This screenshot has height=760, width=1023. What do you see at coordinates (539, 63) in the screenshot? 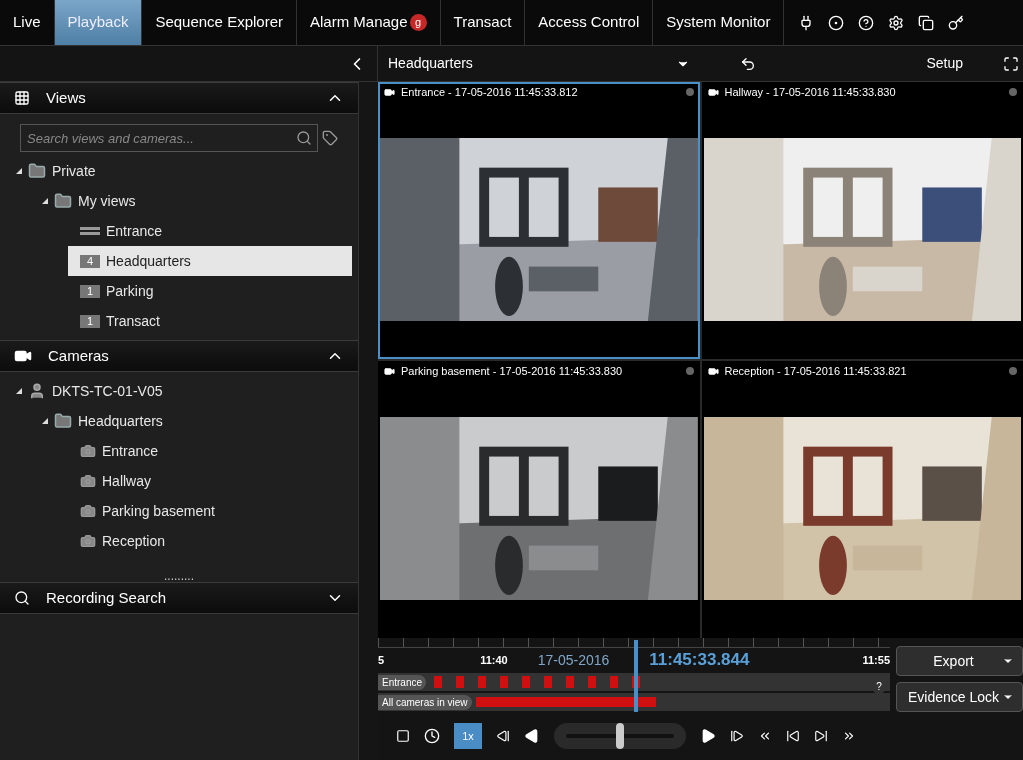
I see `view-dropdown: Headquarters` at bounding box center [539, 63].